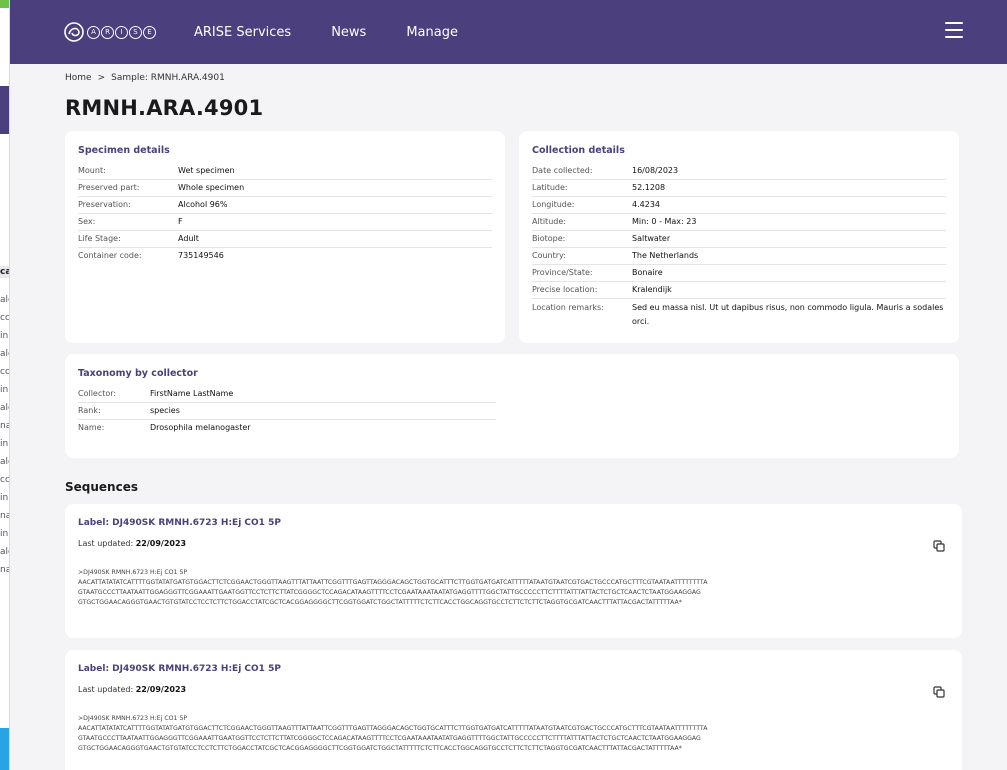 The image size is (1007, 770). I want to click on background-app-strip: ca ale cc in ale cc in ale na in ale cc in na in ale na, so click(5, 385).